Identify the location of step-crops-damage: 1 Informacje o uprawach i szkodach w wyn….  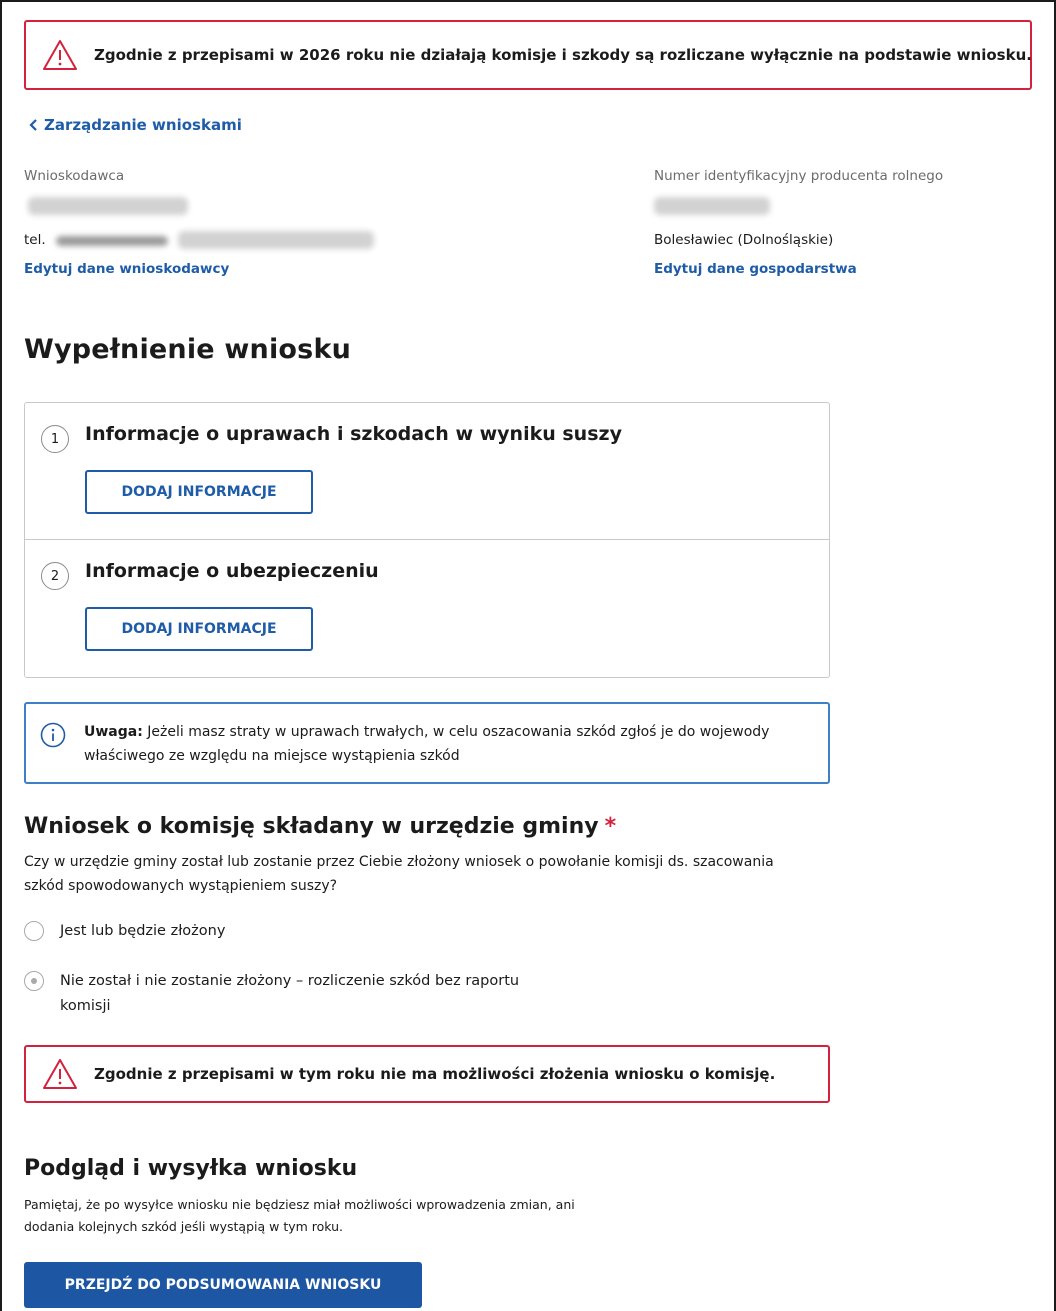
(427, 471).